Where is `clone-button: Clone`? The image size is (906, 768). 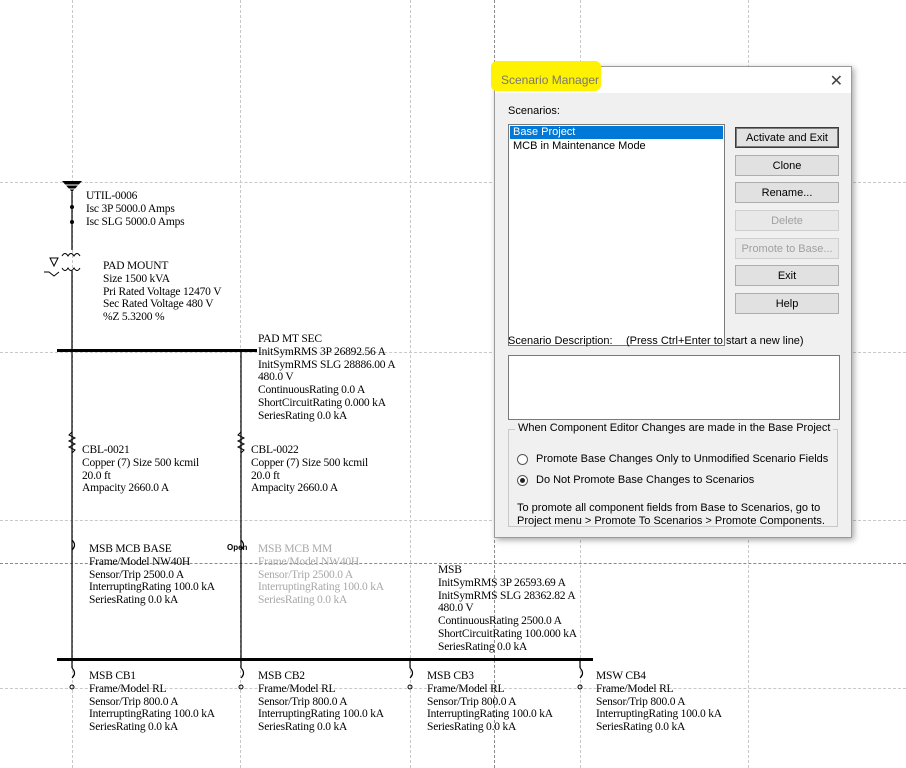 clone-button: Clone is located at coordinates (787, 165).